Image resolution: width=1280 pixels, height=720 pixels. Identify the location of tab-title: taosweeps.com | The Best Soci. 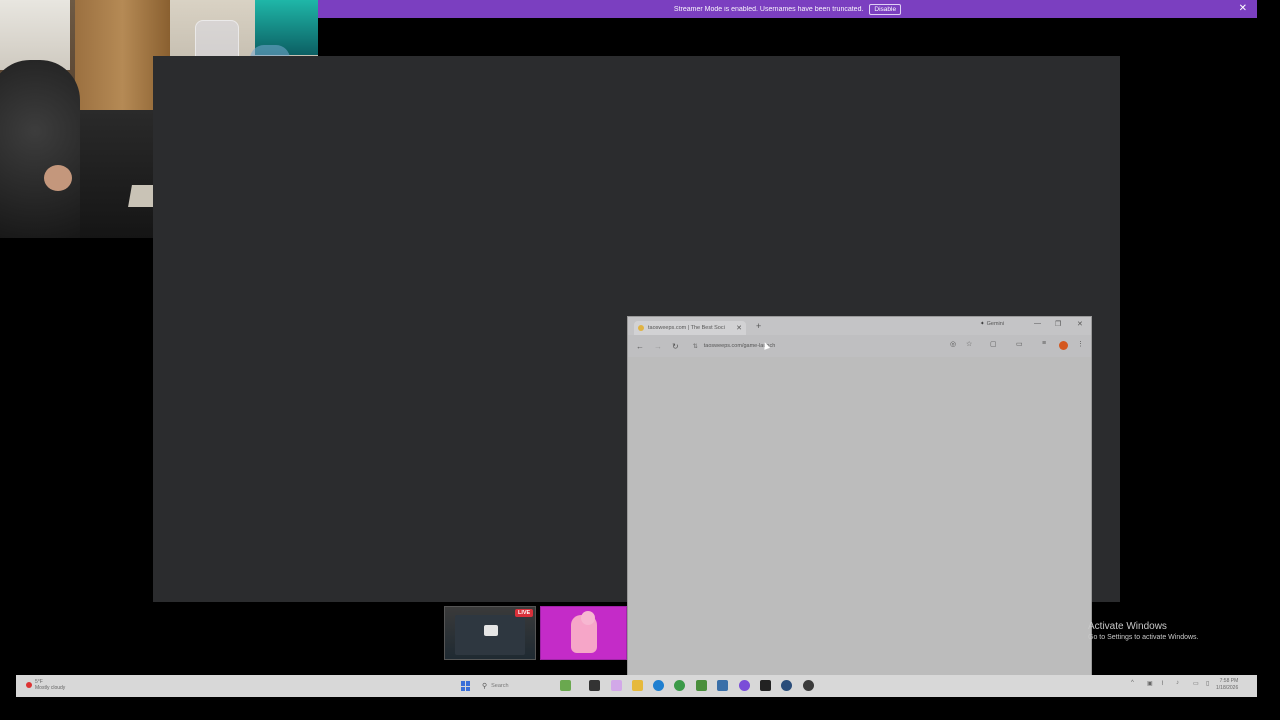
(686, 328).